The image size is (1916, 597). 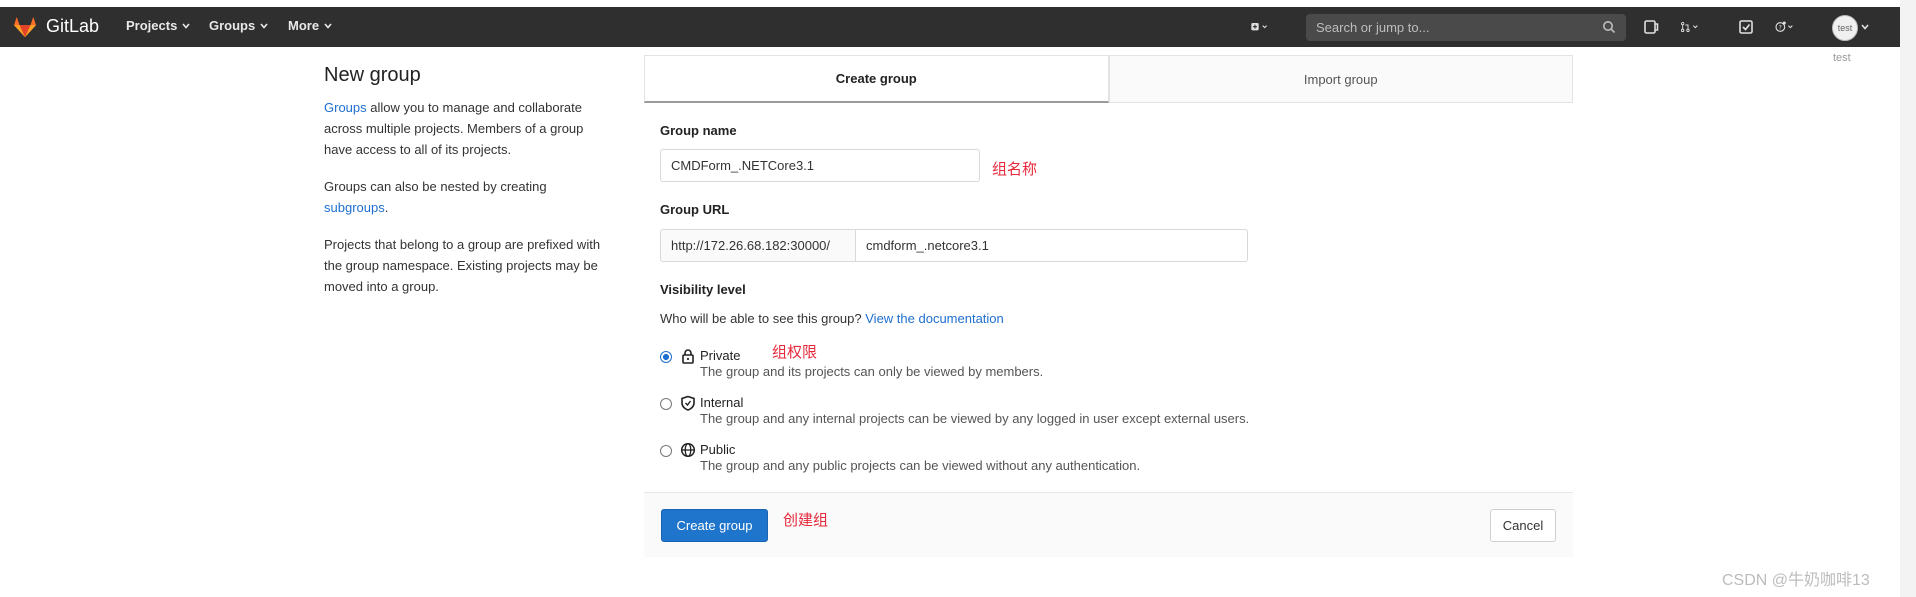 What do you see at coordinates (1796, 580) in the screenshot?
I see `csdn-watermark: CSDN @牛奶咖啡13` at bounding box center [1796, 580].